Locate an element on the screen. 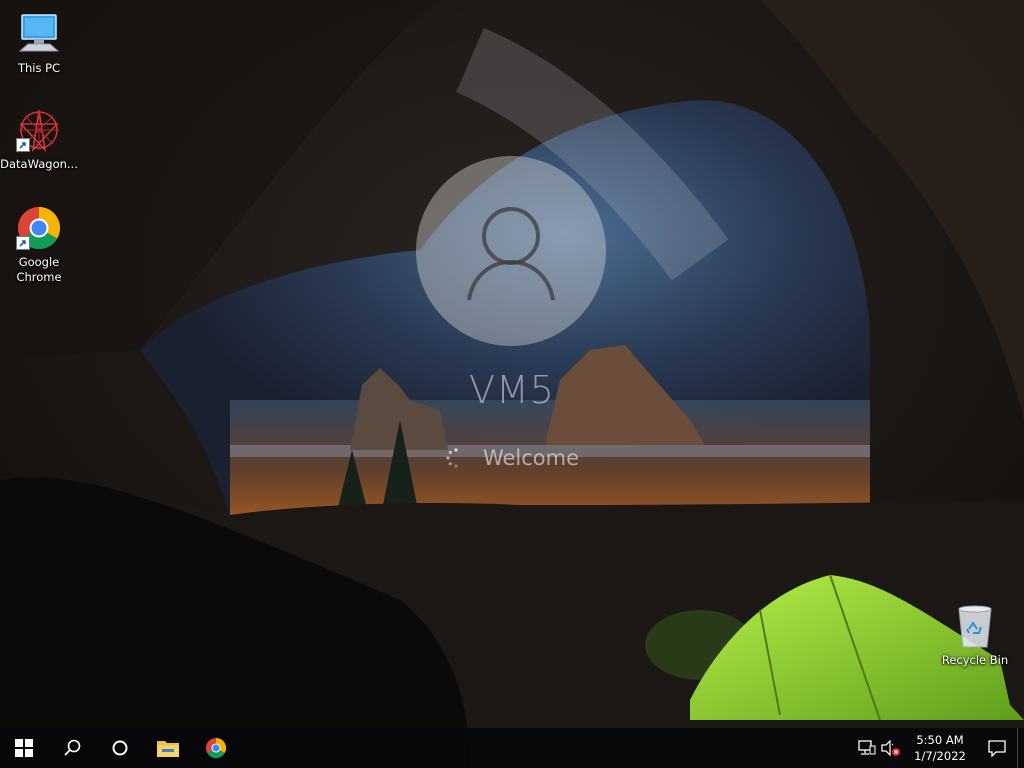  welcome-status: Welcome is located at coordinates (512, 458).